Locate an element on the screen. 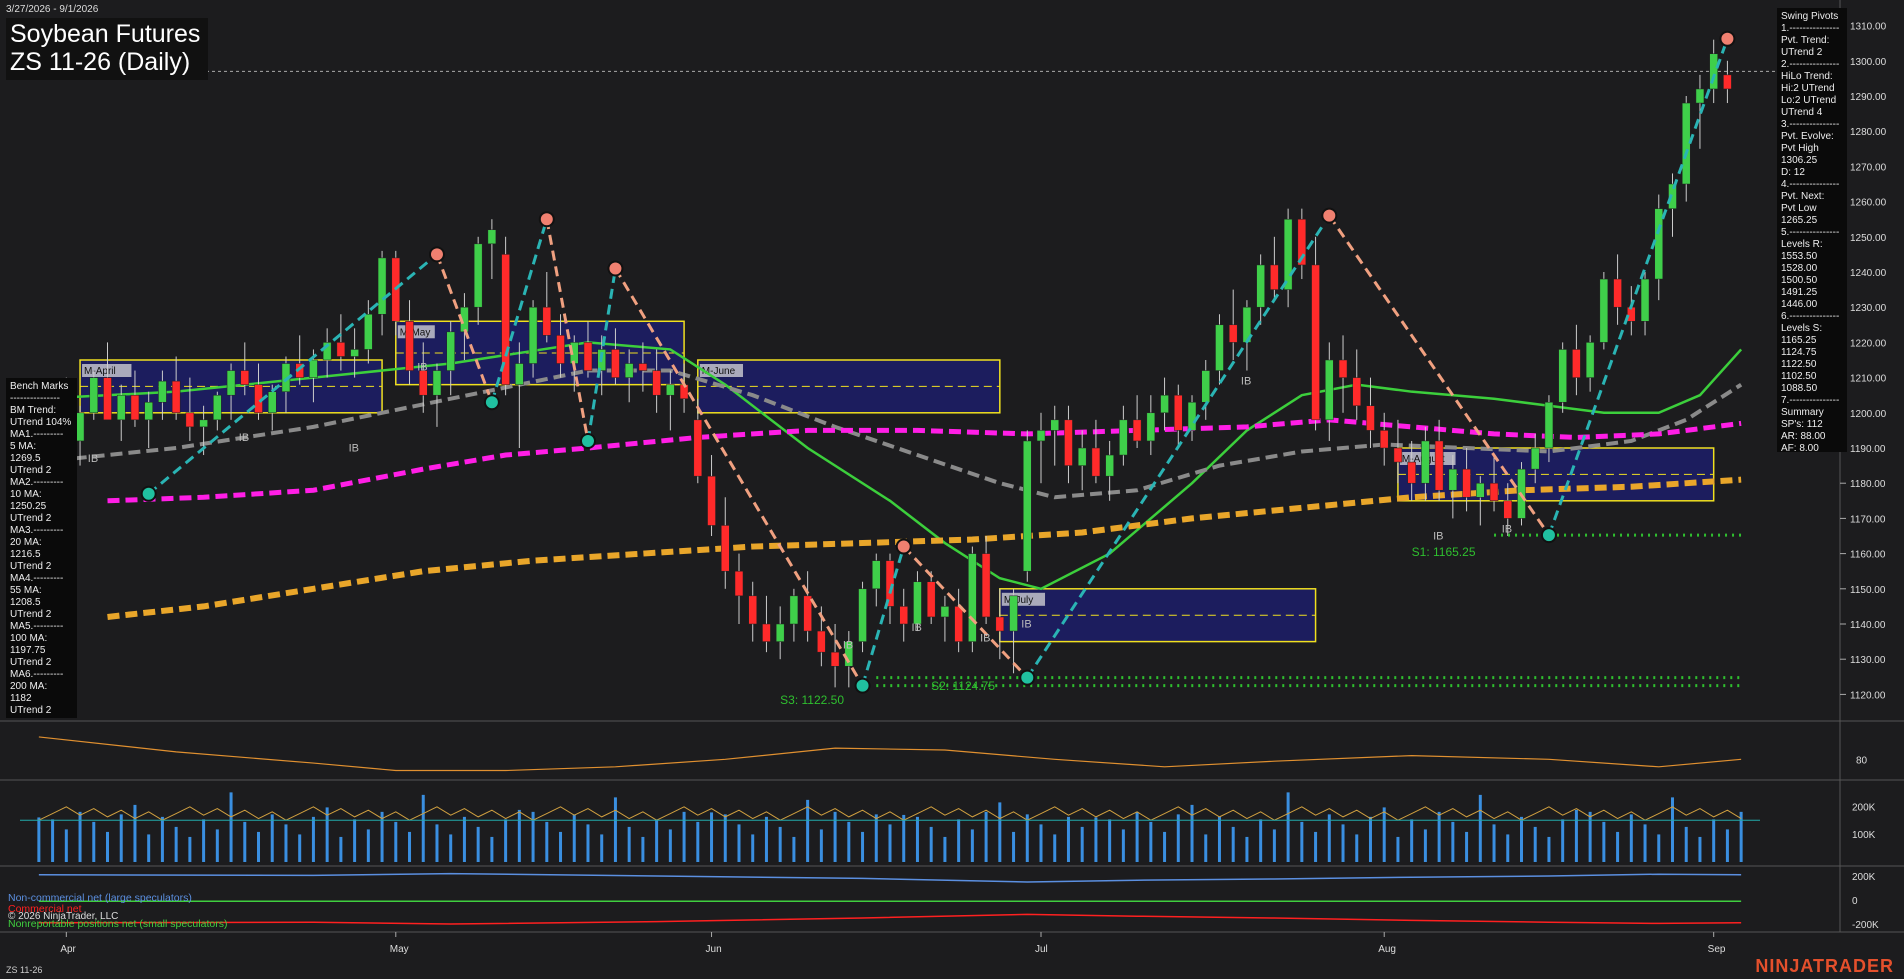  cot-tick-label: 200K is located at coordinates (1864, 877).